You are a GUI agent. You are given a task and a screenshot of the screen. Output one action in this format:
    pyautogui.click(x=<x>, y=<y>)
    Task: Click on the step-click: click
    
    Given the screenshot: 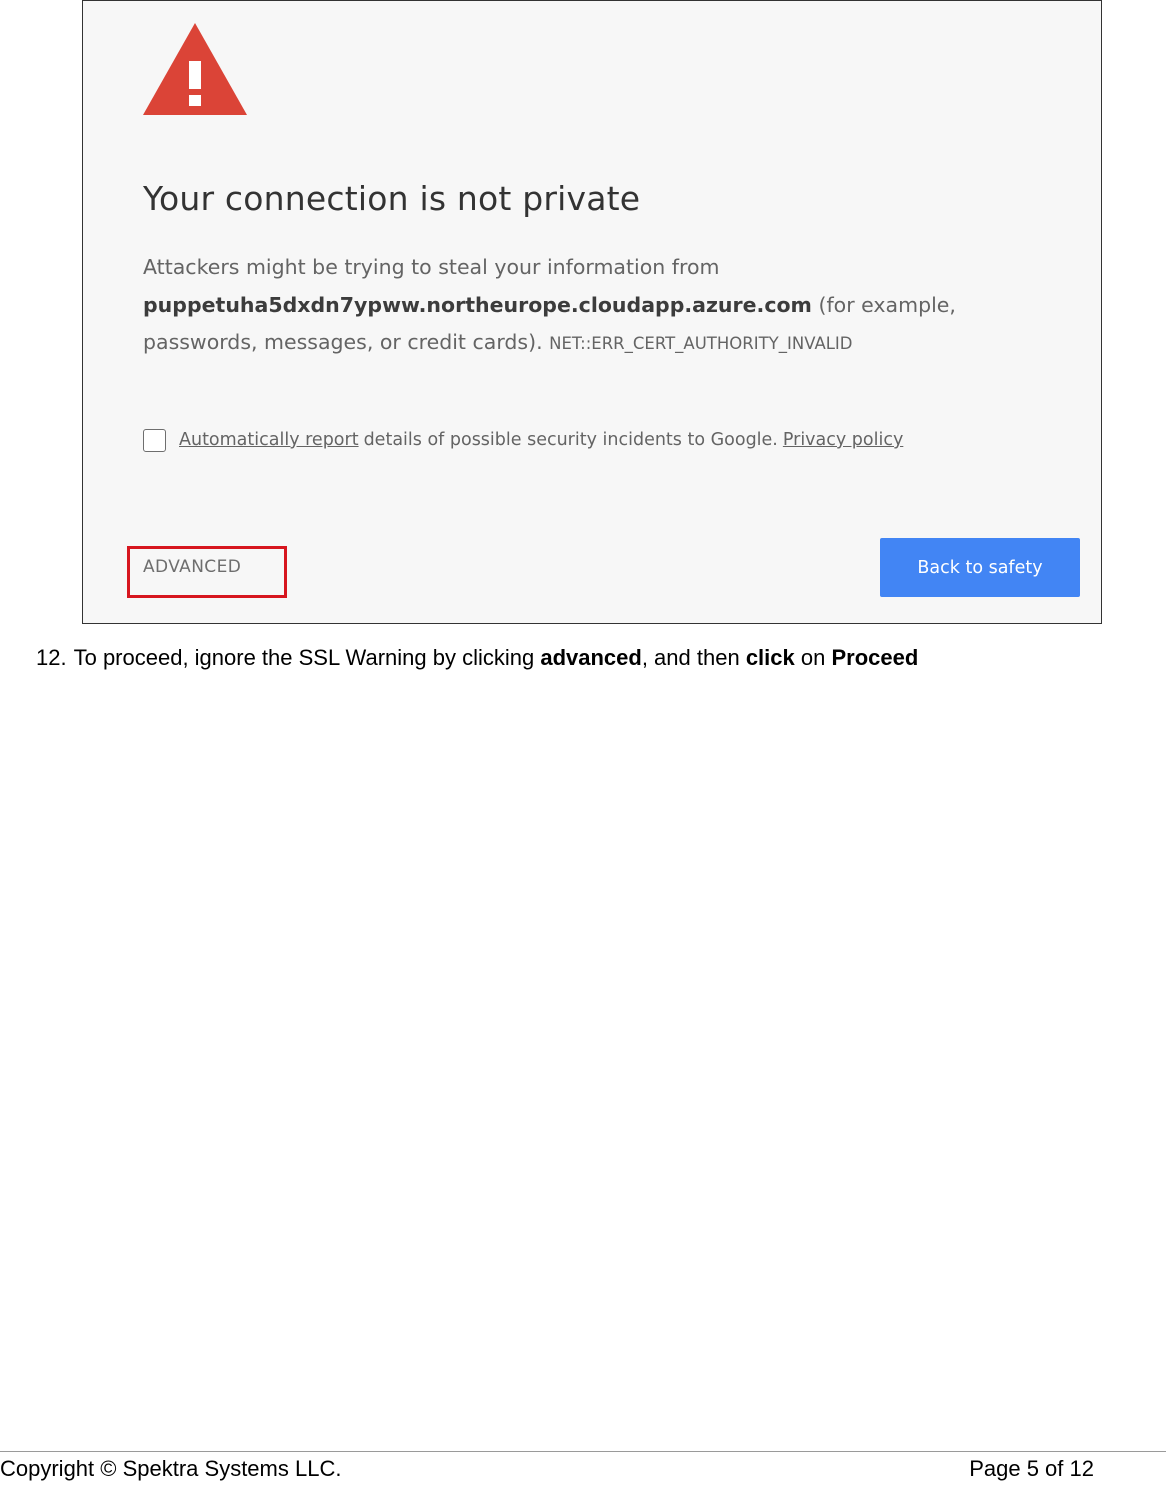 What is the action you would take?
    pyautogui.click(x=770, y=657)
    